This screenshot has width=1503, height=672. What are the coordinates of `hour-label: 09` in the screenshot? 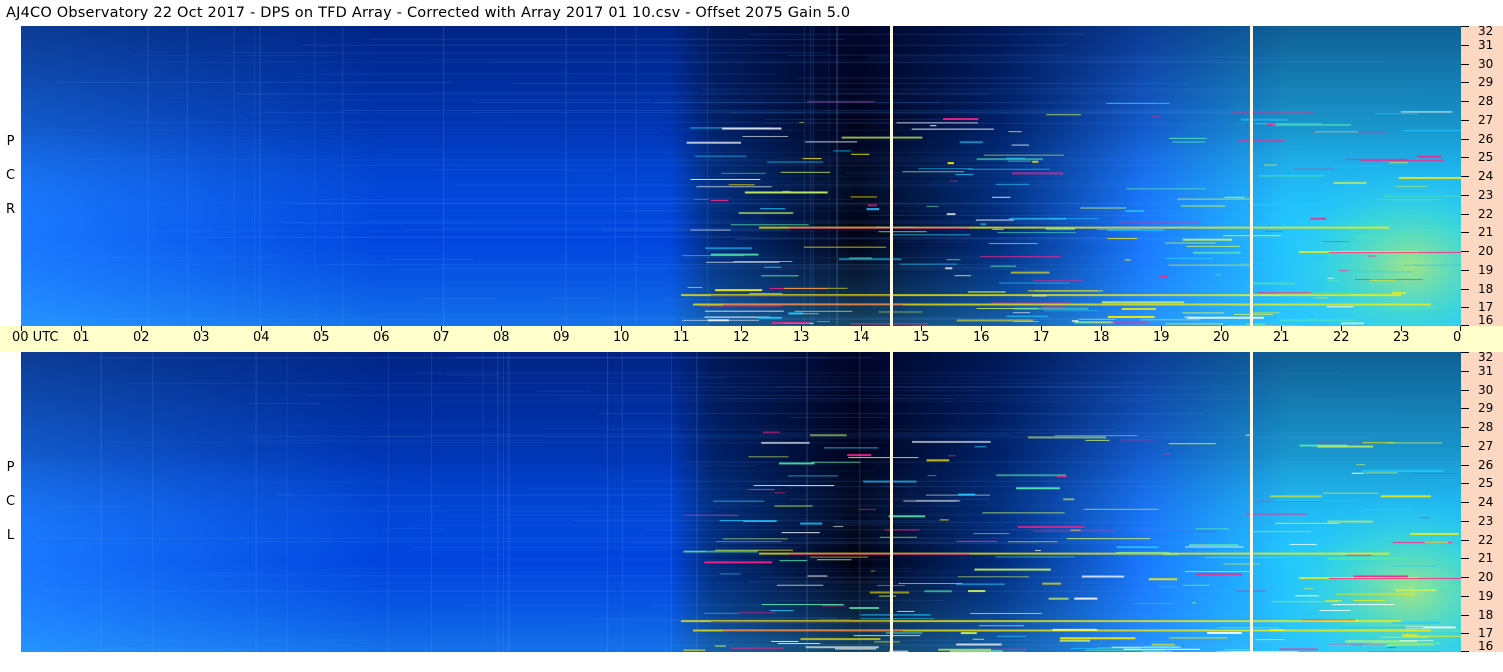 It's located at (561, 337).